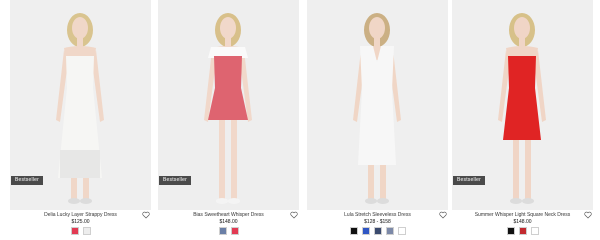  What do you see at coordinates (80, 215) in the screenshot?
I see `product-name: Delia Lucky Layer Strappy Dress` at bounding box center [80, 215].